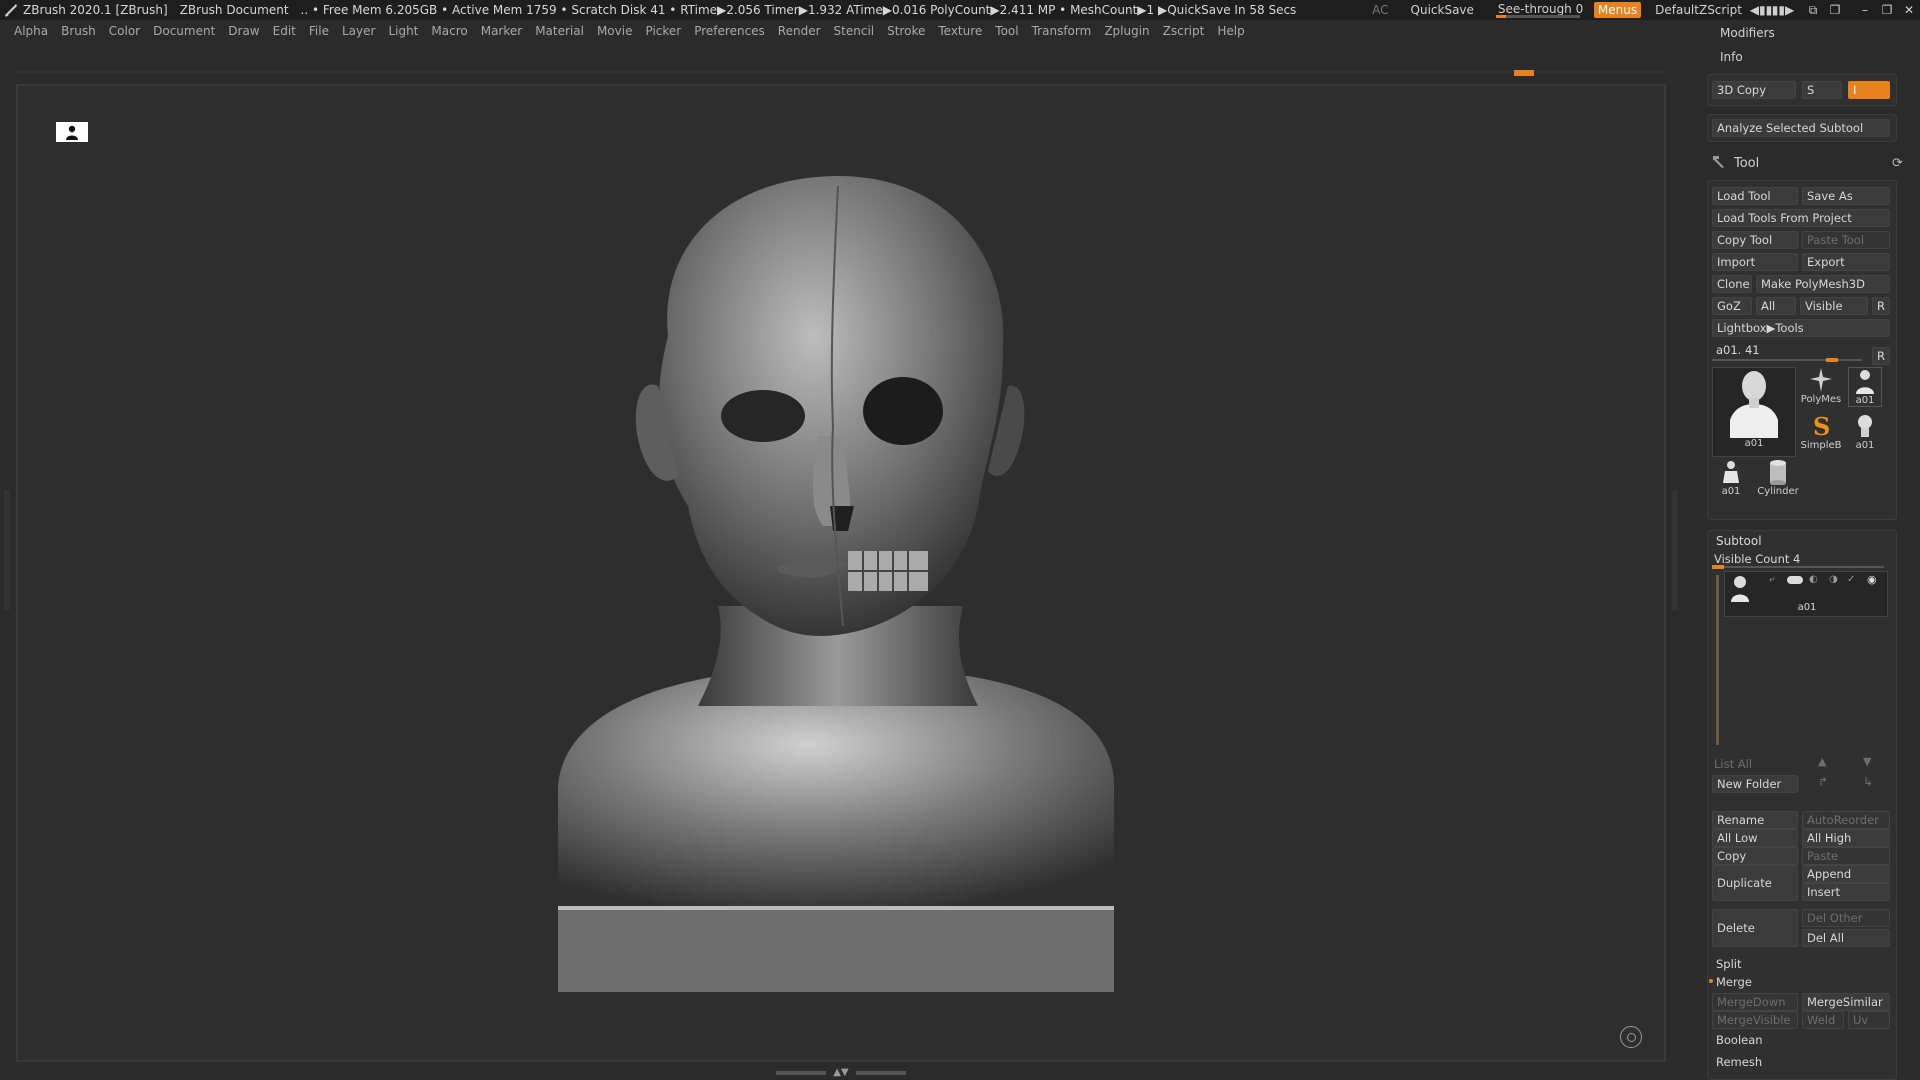  I want to click on tool-thumb-a01-c: a01, so click(1865, 433).